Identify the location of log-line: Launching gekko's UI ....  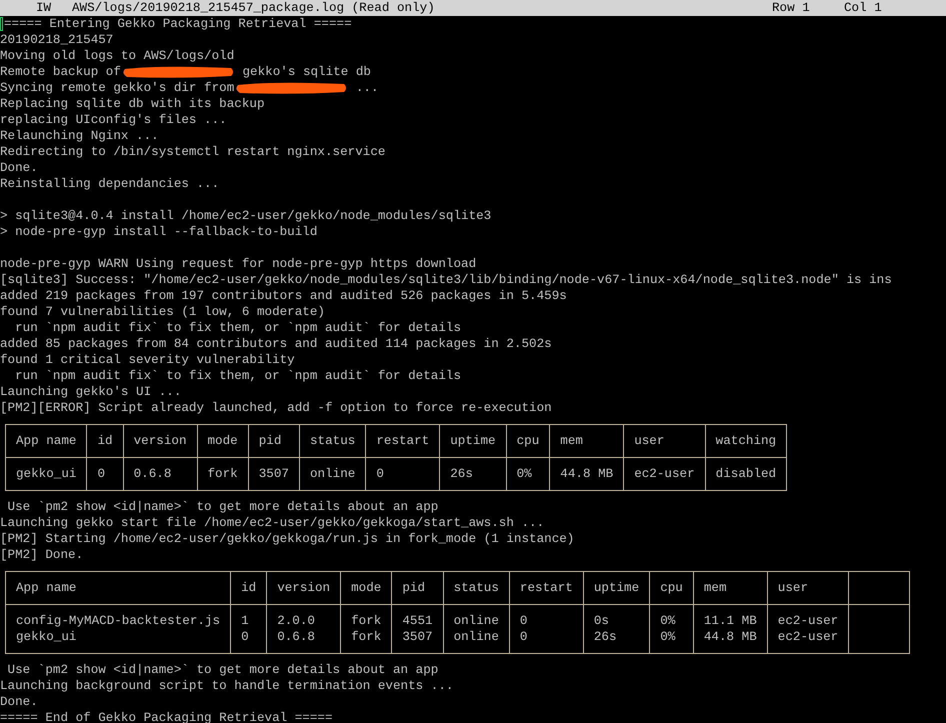
(91, 392).